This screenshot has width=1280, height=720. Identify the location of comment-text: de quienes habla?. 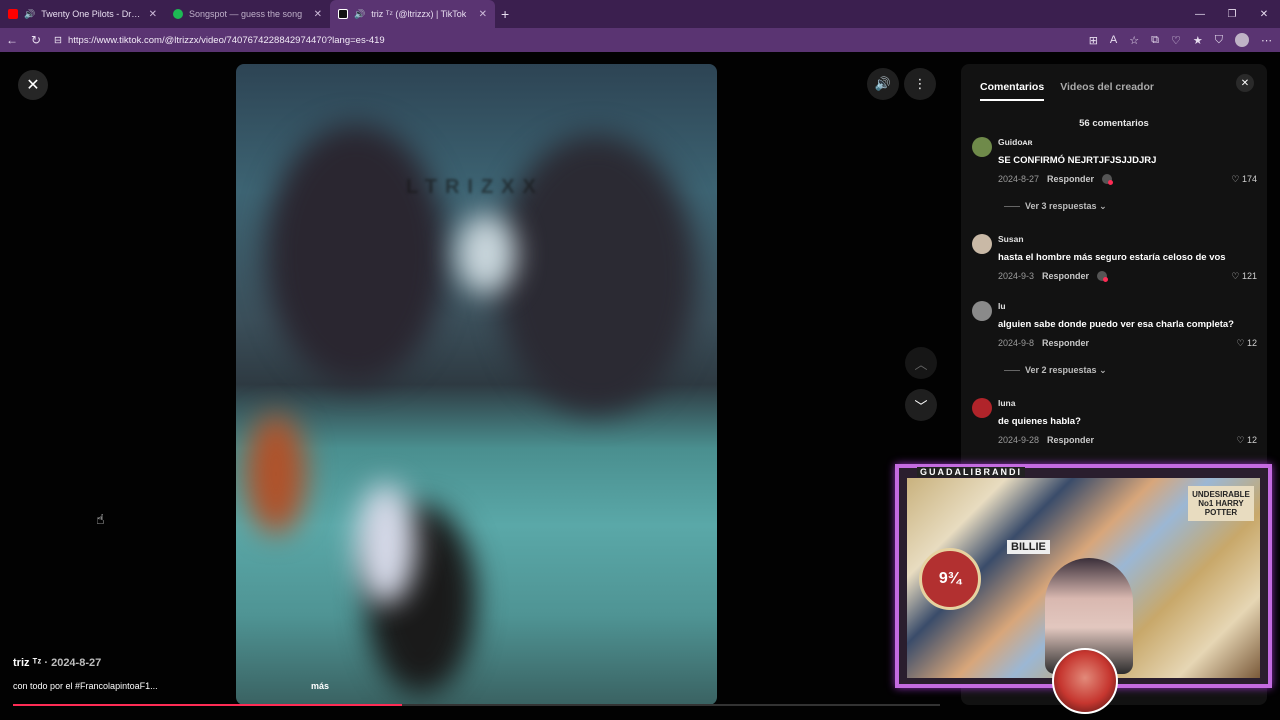
(1039, 421).